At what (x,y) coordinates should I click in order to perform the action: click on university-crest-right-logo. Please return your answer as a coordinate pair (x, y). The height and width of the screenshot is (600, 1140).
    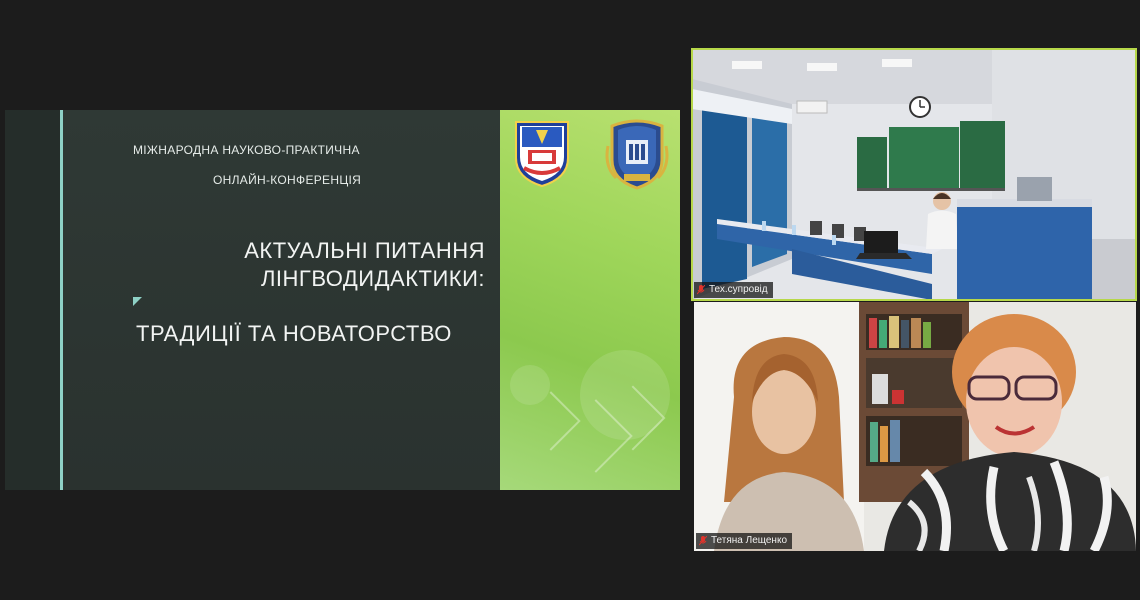
    Looking at the image, I should click on (637, 153).